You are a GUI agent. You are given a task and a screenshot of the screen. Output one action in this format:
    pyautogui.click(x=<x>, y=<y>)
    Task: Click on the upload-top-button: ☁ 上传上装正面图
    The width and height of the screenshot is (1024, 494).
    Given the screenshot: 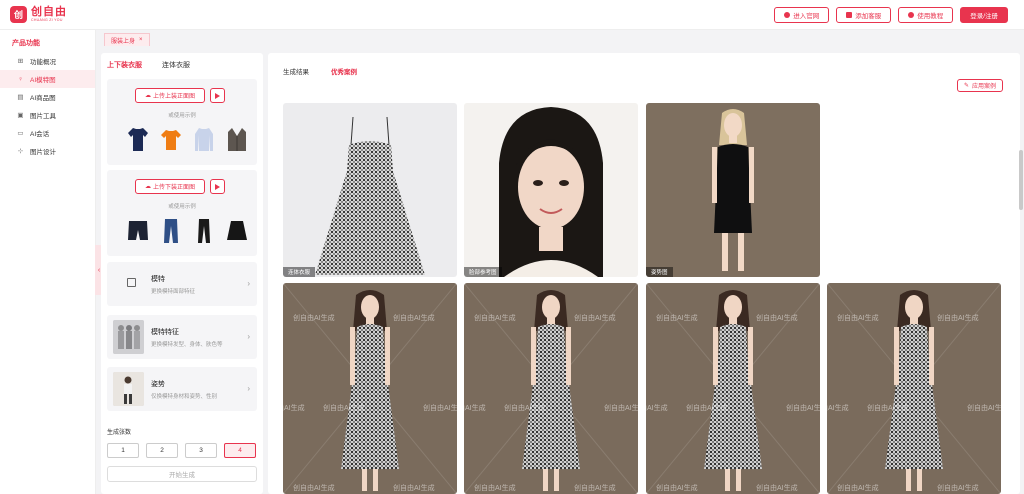 What is the action you would take?
    pyautogui.click(x=170, y=95)
    